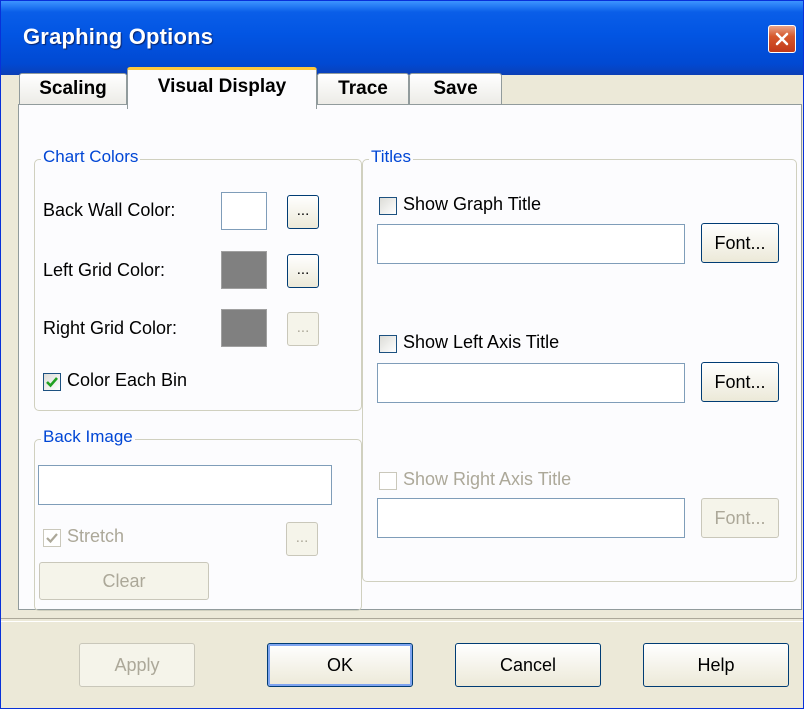  What do you see at coordinates (244, 328) in the screenshot?
I see `right-grid-color-swatch` at bounding box center [244, 328].